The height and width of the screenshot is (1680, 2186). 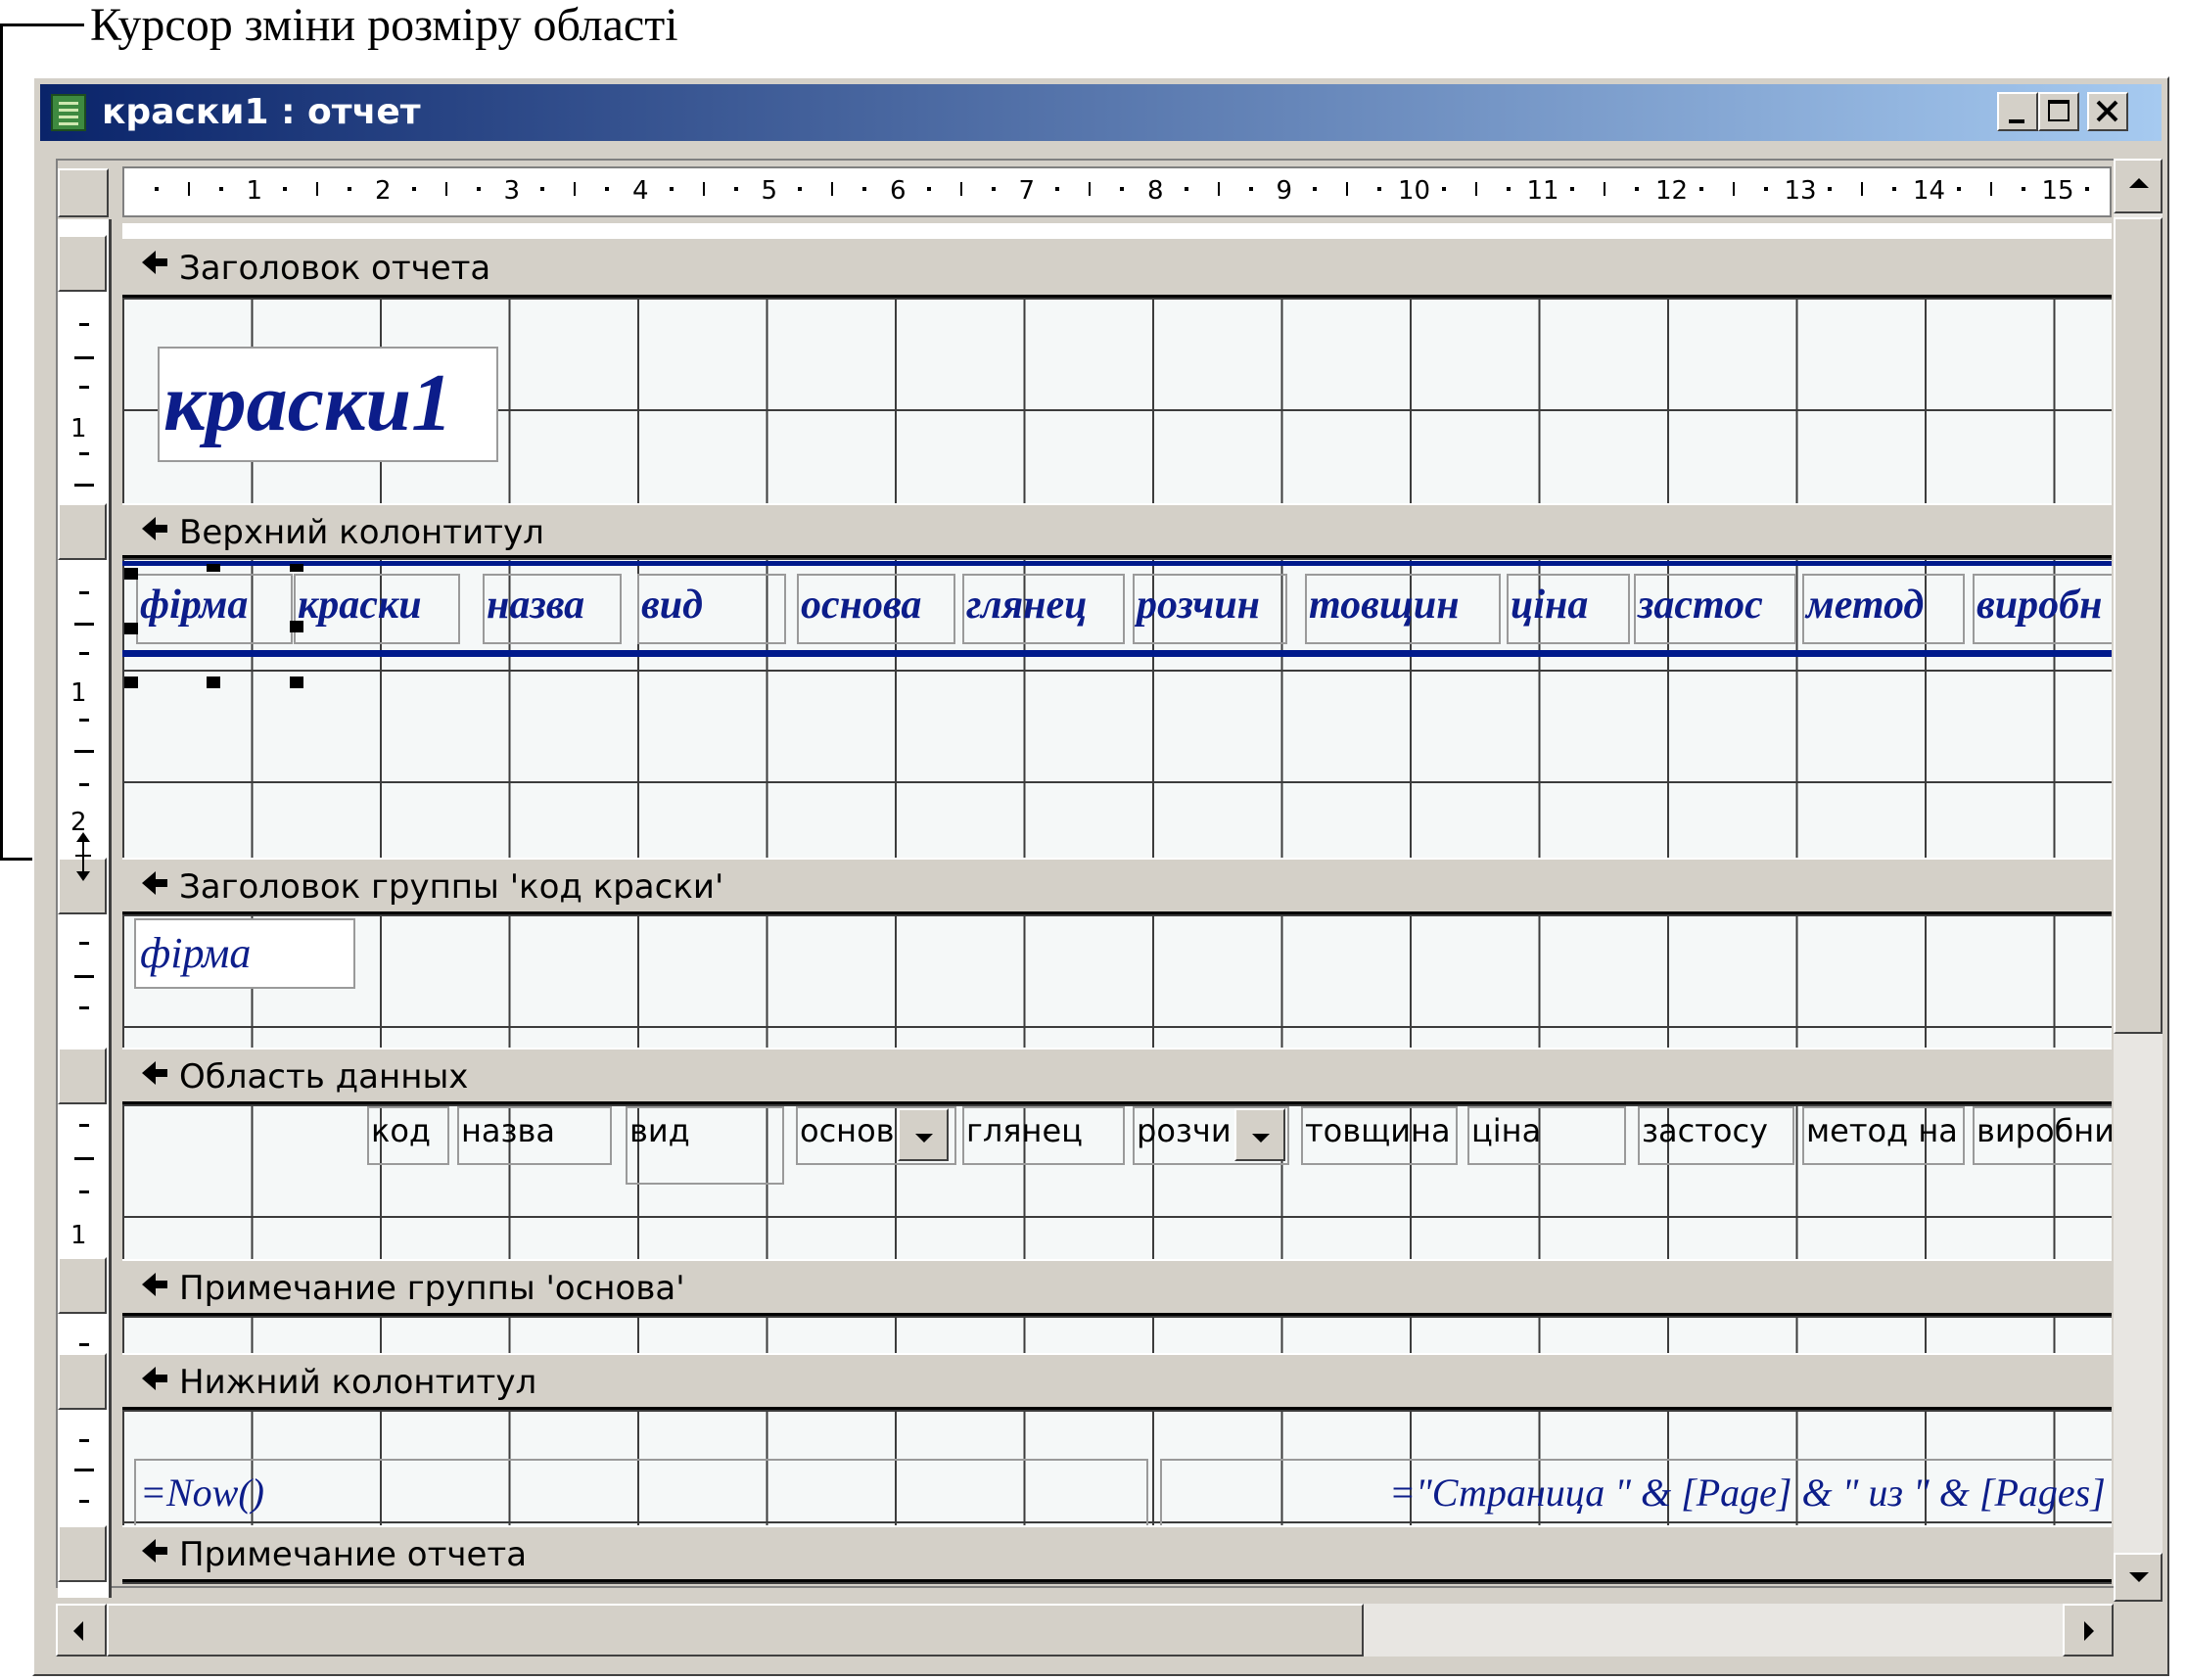 What do you see at coordinates (2138, 1577) in the screenshot?
I see `scroll-down-button` at bounding box center [2138, 1577].